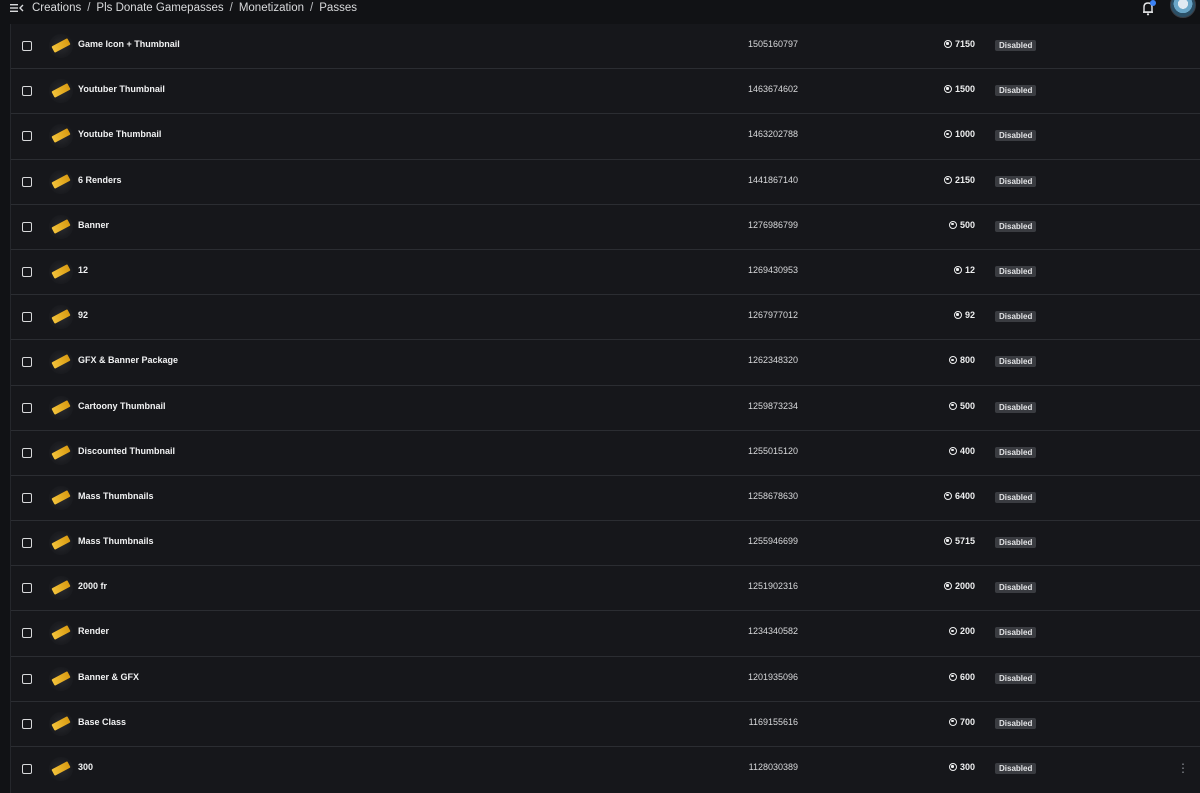 This screenshot has height=793, width=1200. What do you see at coordinates (271, 8) in the screenshot?
I see `breadcrumb-monetization: Monetization` at bounding box center [271, 8].